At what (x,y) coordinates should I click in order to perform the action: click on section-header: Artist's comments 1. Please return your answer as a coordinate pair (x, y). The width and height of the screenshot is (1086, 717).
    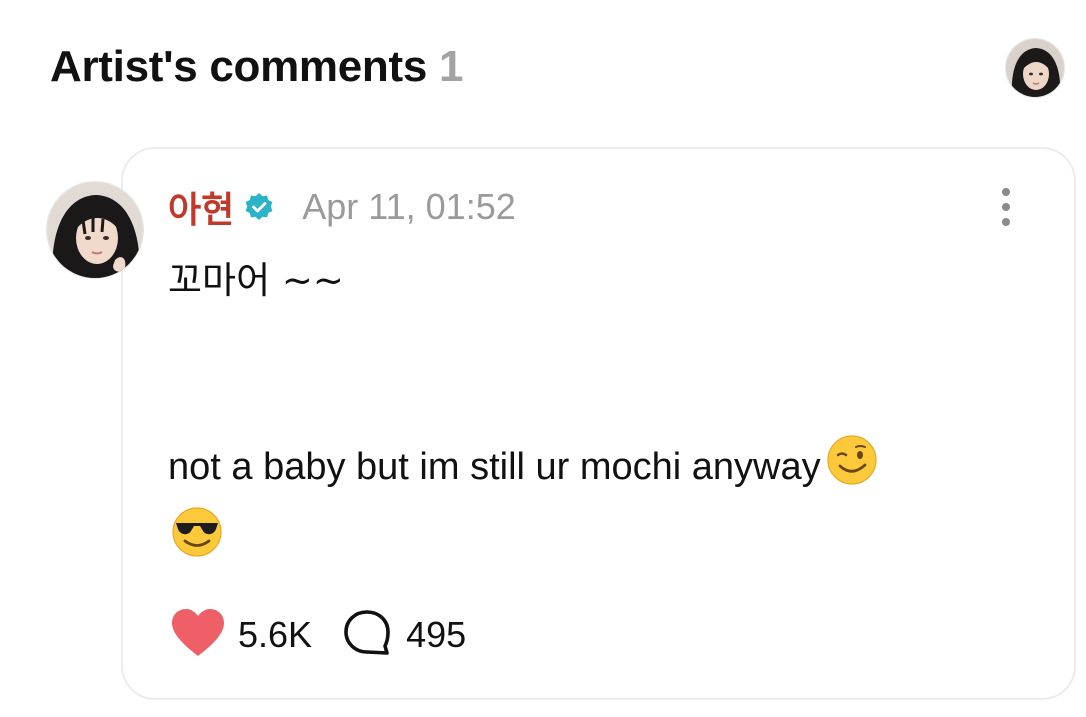
    Looking at the image, I should click on (257, 67).